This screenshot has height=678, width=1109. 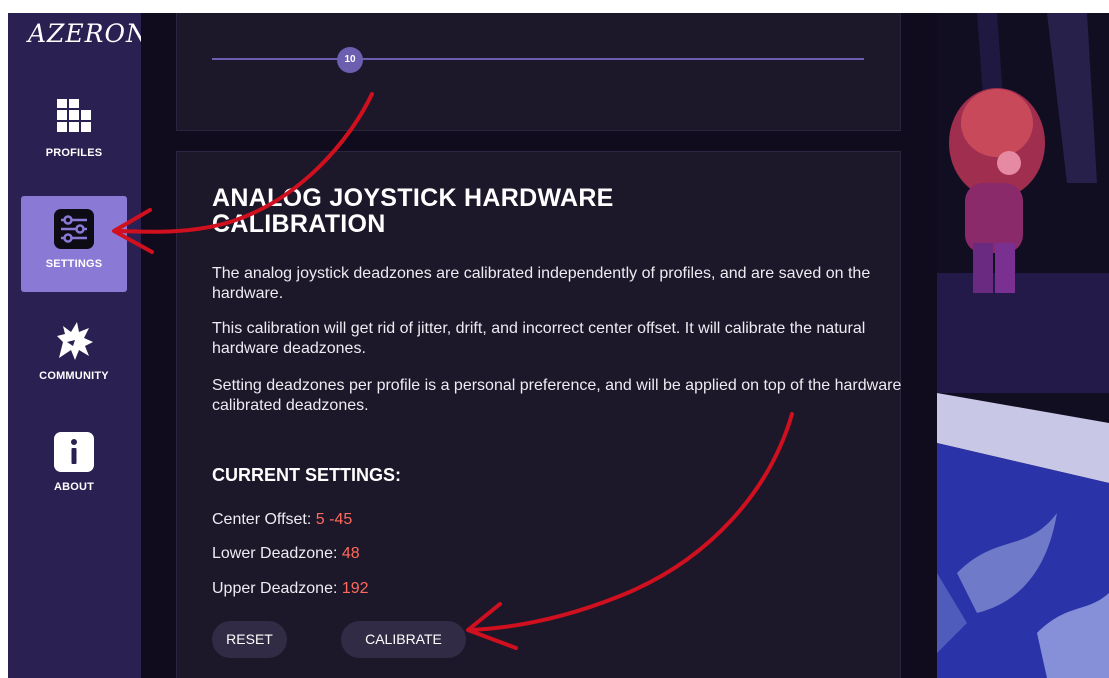 What do you see at coordinates (74, 264) in the screenshot?
I see `sidebar-item-label: SETTINGS` at bounding box center [74, 264].